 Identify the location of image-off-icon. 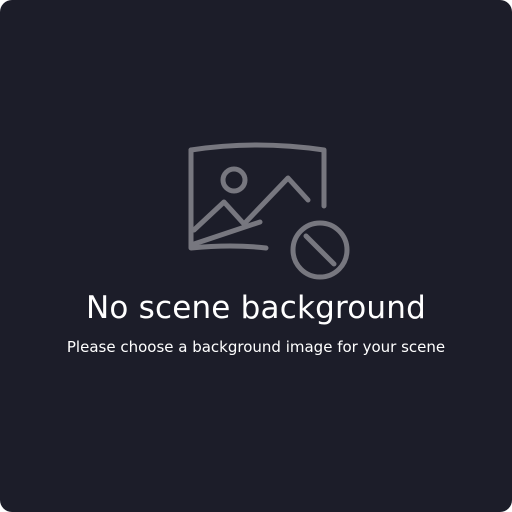
(270, 210).